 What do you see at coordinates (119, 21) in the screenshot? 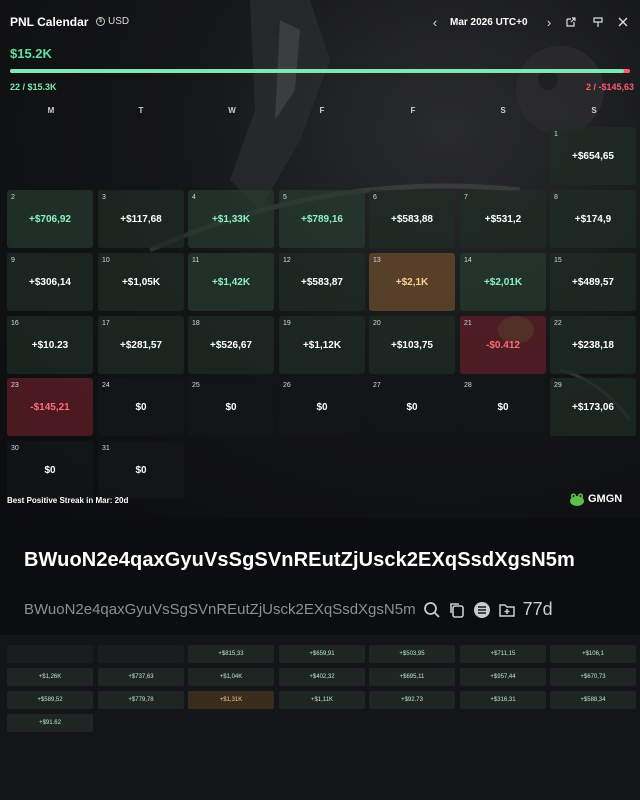
I see `currency-label: USD` at bounding box center [119, 21].